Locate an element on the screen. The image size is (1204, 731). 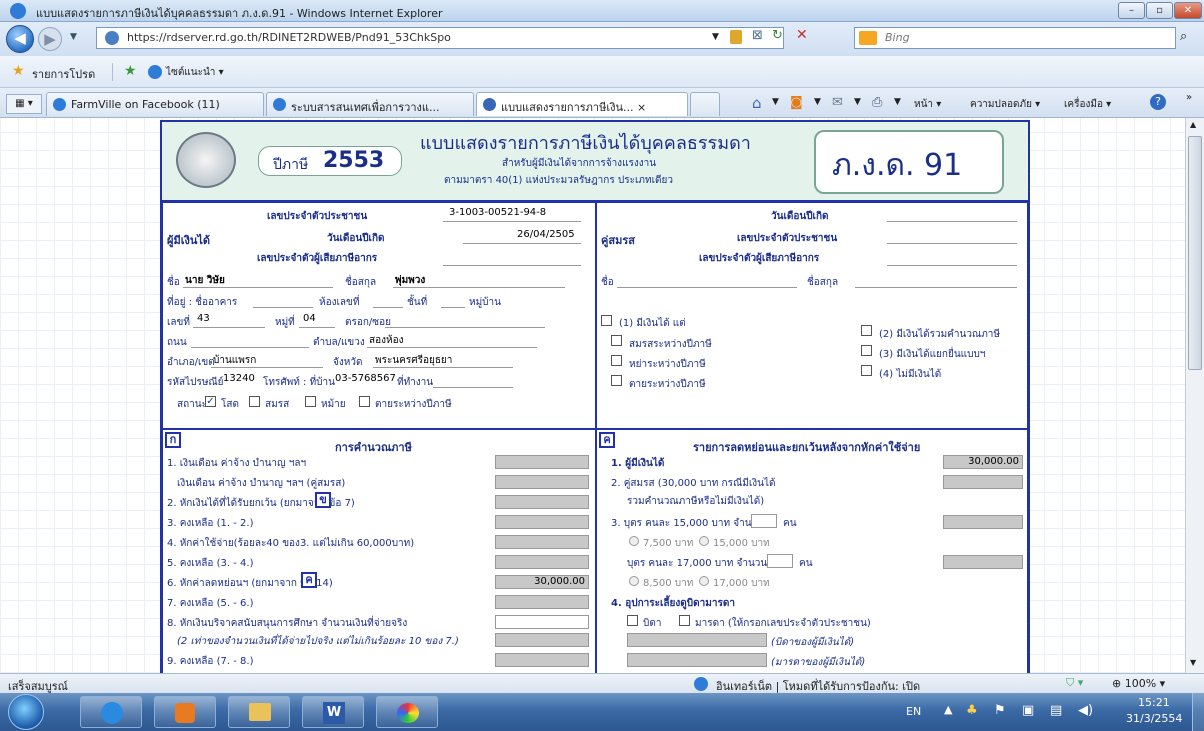
home-dropdown-icon: ▼ is located at coordinates (775, 102).